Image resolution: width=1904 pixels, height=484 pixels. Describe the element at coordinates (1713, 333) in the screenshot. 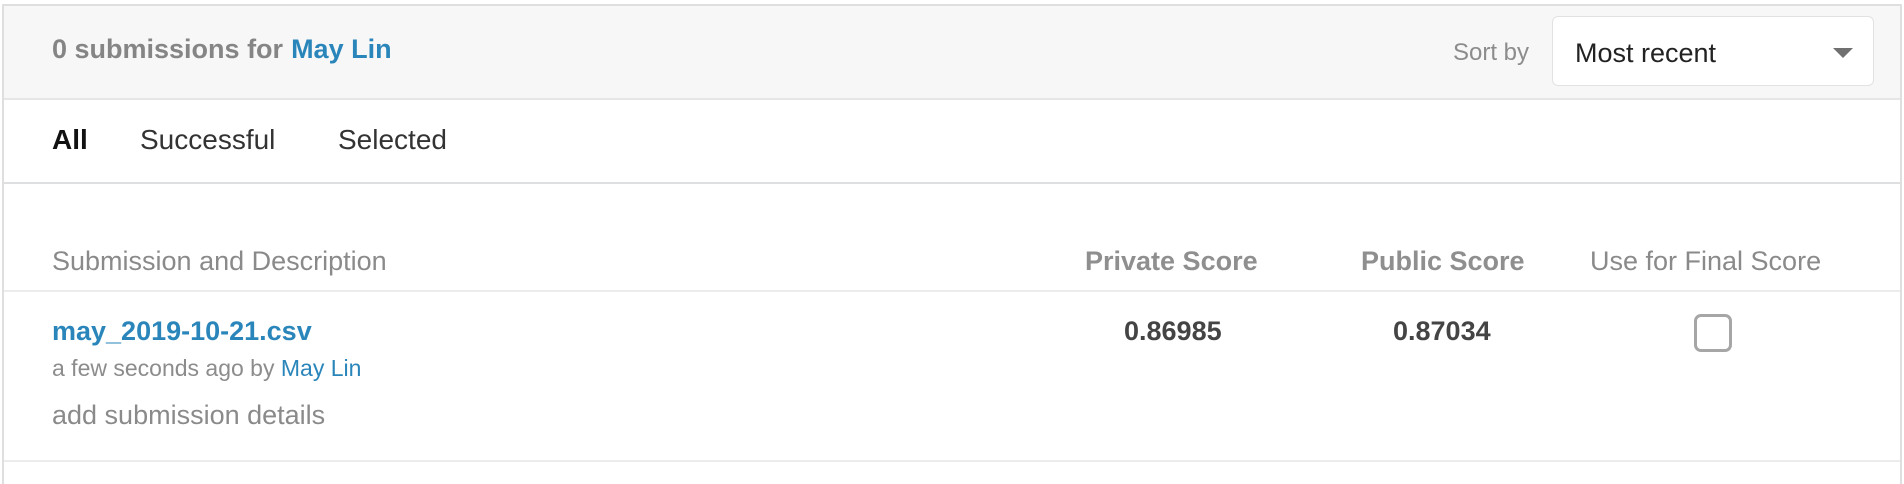

I see `use-for-final-score-checkbox` at that location.